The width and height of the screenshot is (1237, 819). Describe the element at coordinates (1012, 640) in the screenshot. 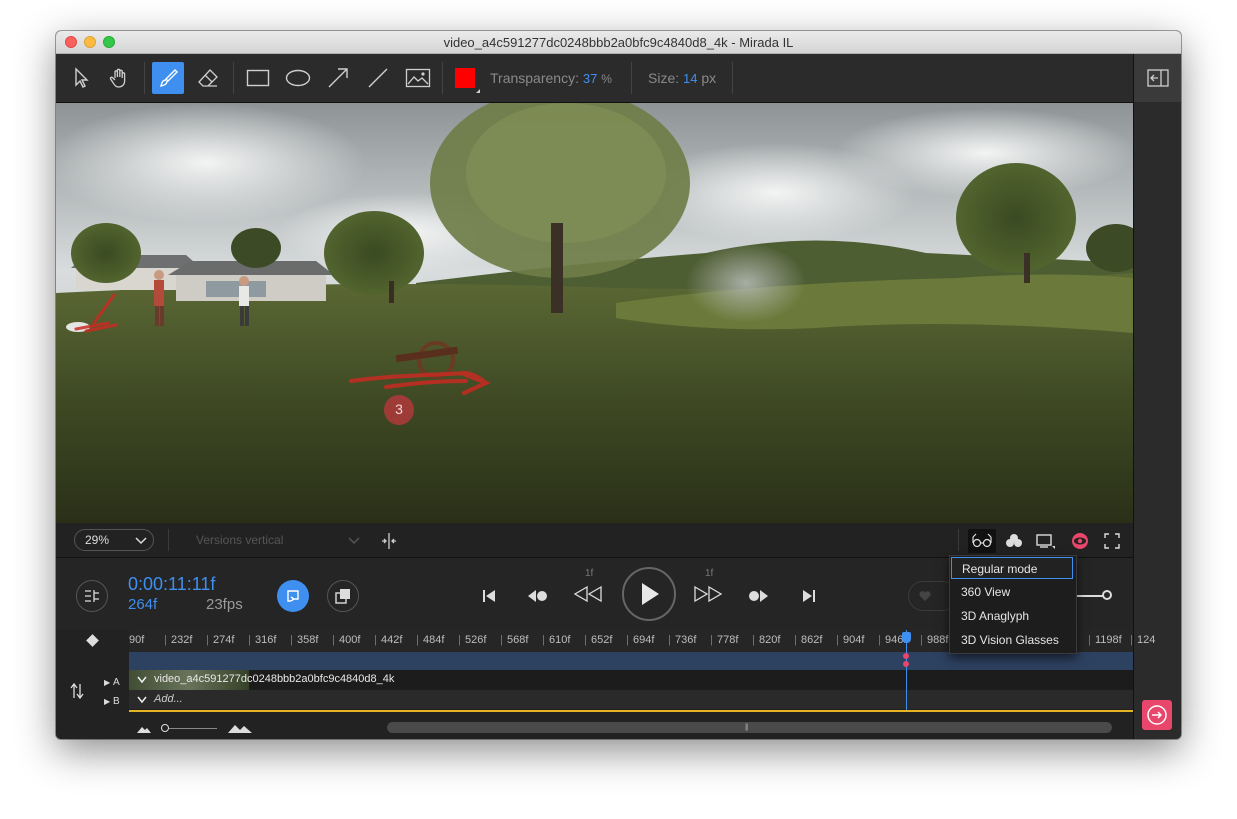

I see `menu-item-3d-vision-glasses: 3D Vision Glasses` at that location.